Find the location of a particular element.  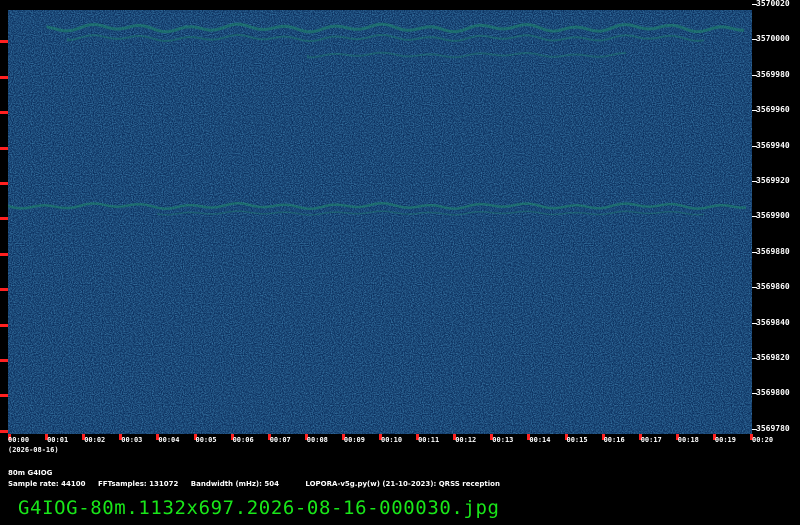

station-label: 80m G4IOG is located at coordinates (30, 473).